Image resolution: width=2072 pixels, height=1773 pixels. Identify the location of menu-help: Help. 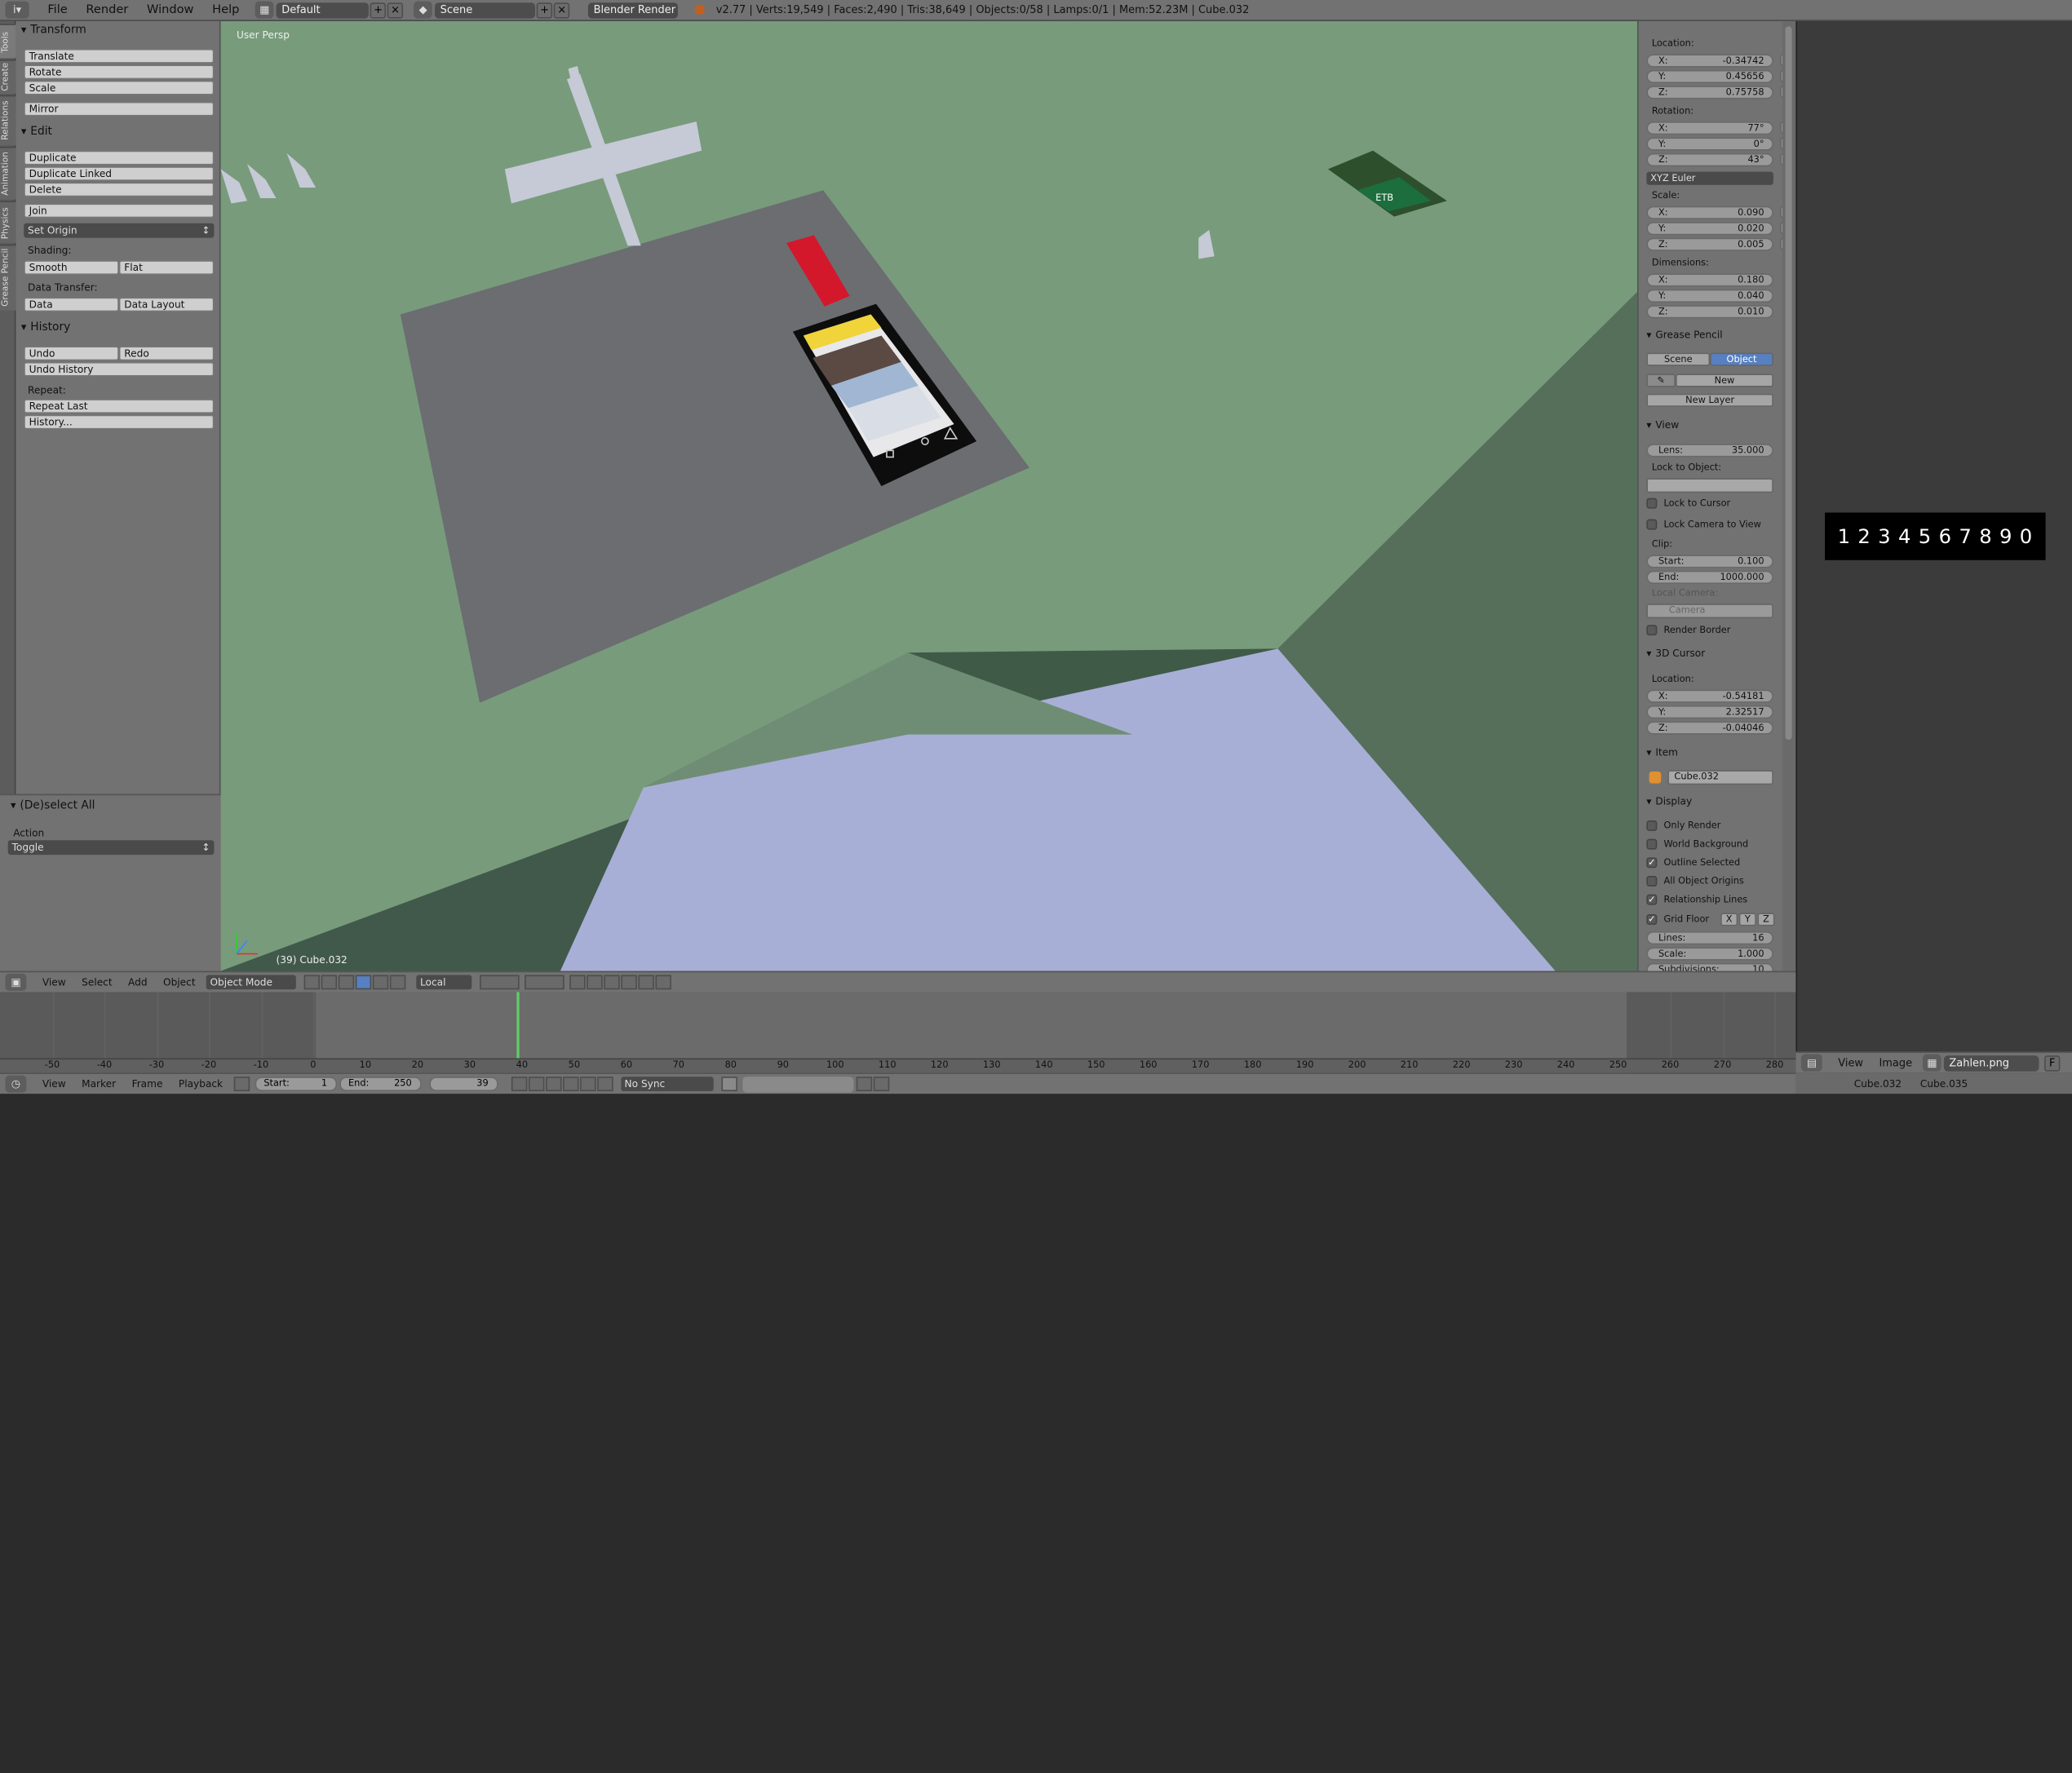
(225, 9).